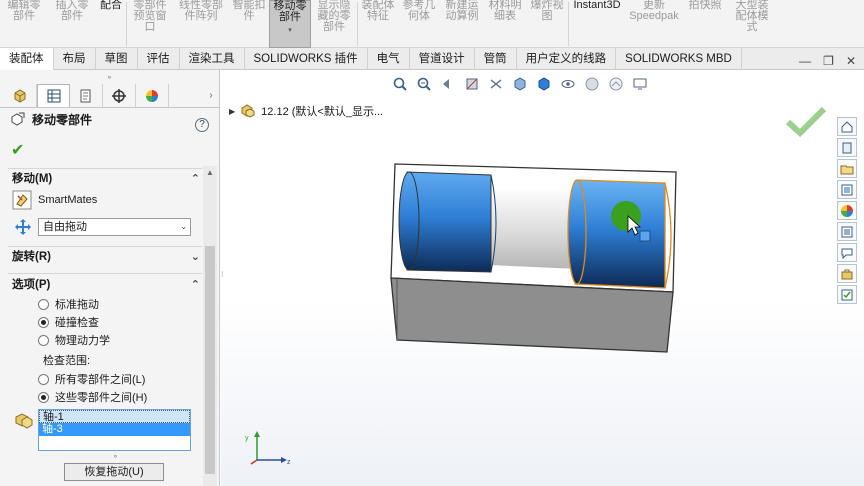  Describe the element at coordinates (306, 59) in the screenshot. I see `tab-5: SOLIDWORKS 插件` at that location.